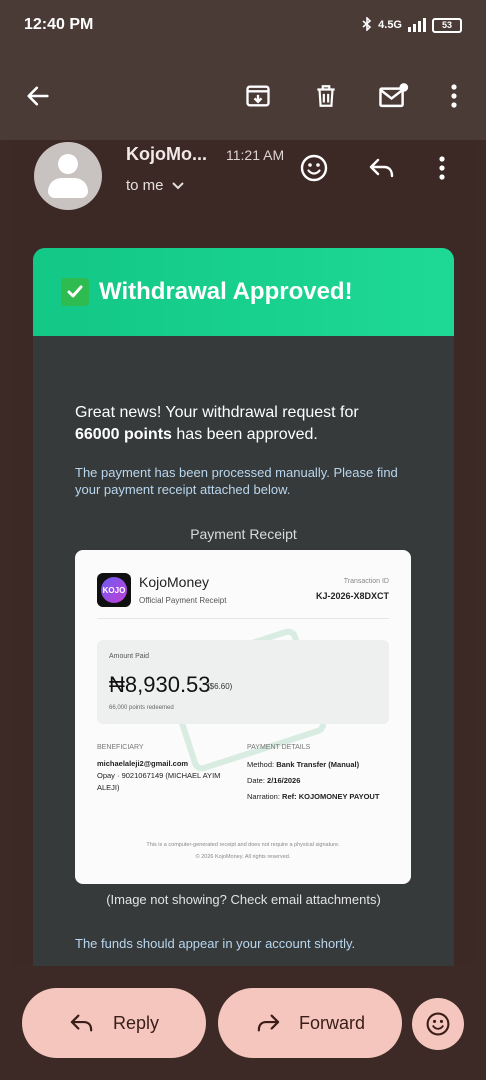  What do you see at coordinates (352, 596) in the screenshot?
I see `transaction-id: KJ-2026-X8DXCT` at bounding box center [352, 596].